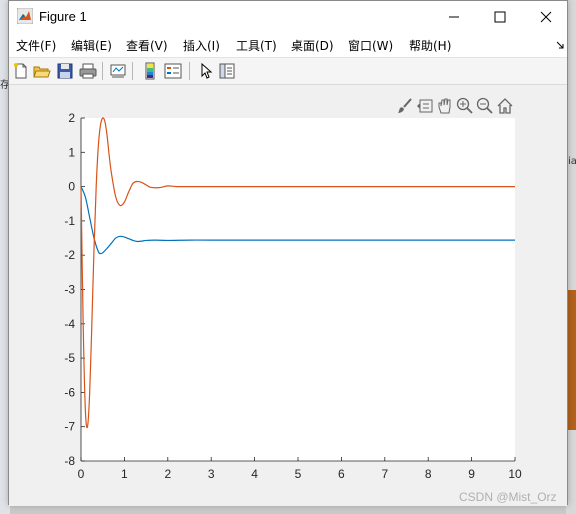 This screenshot has width=576, height=514. Describe the element at coordinates (69, 427) in the screenshot. I see `y-tick-label: -7` at that location.